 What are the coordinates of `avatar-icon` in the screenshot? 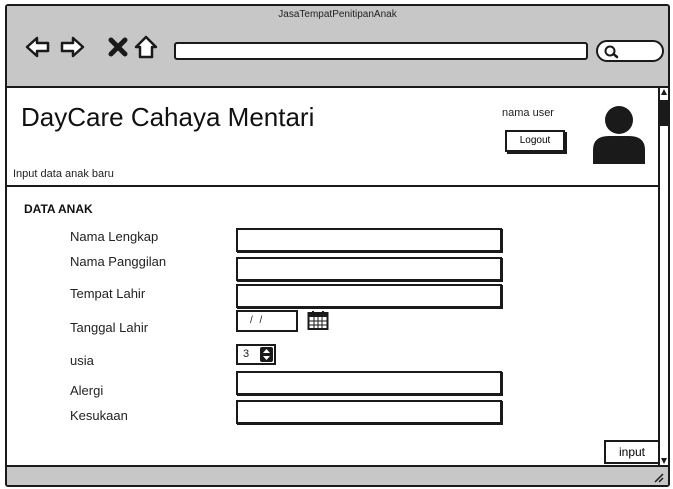 It's located at (619, 135).